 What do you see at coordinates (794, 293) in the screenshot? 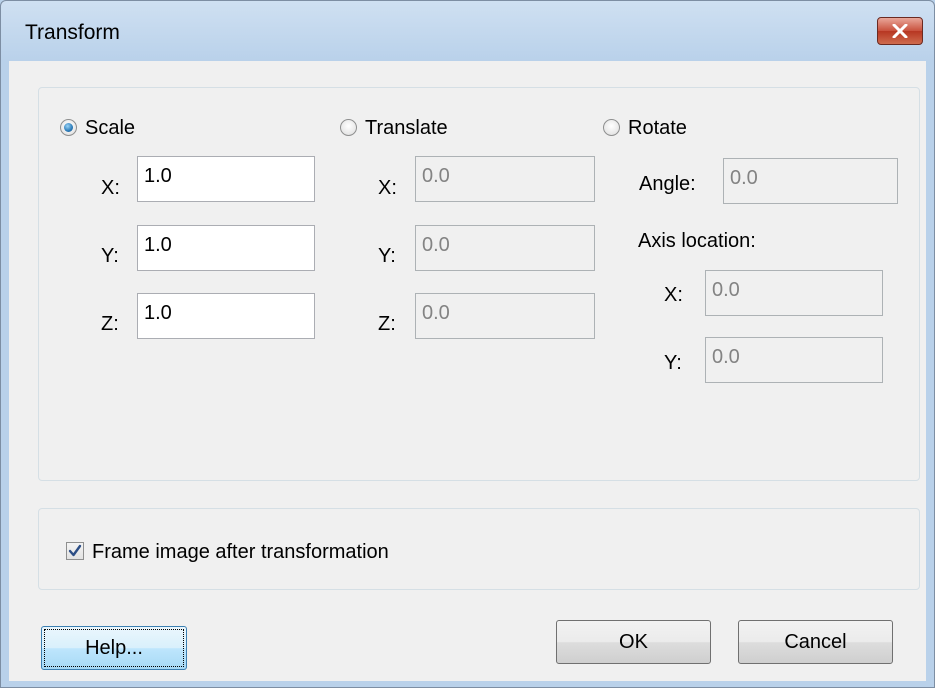
I see `axis-x-field: 0.0` at bounding box center [794, 293].